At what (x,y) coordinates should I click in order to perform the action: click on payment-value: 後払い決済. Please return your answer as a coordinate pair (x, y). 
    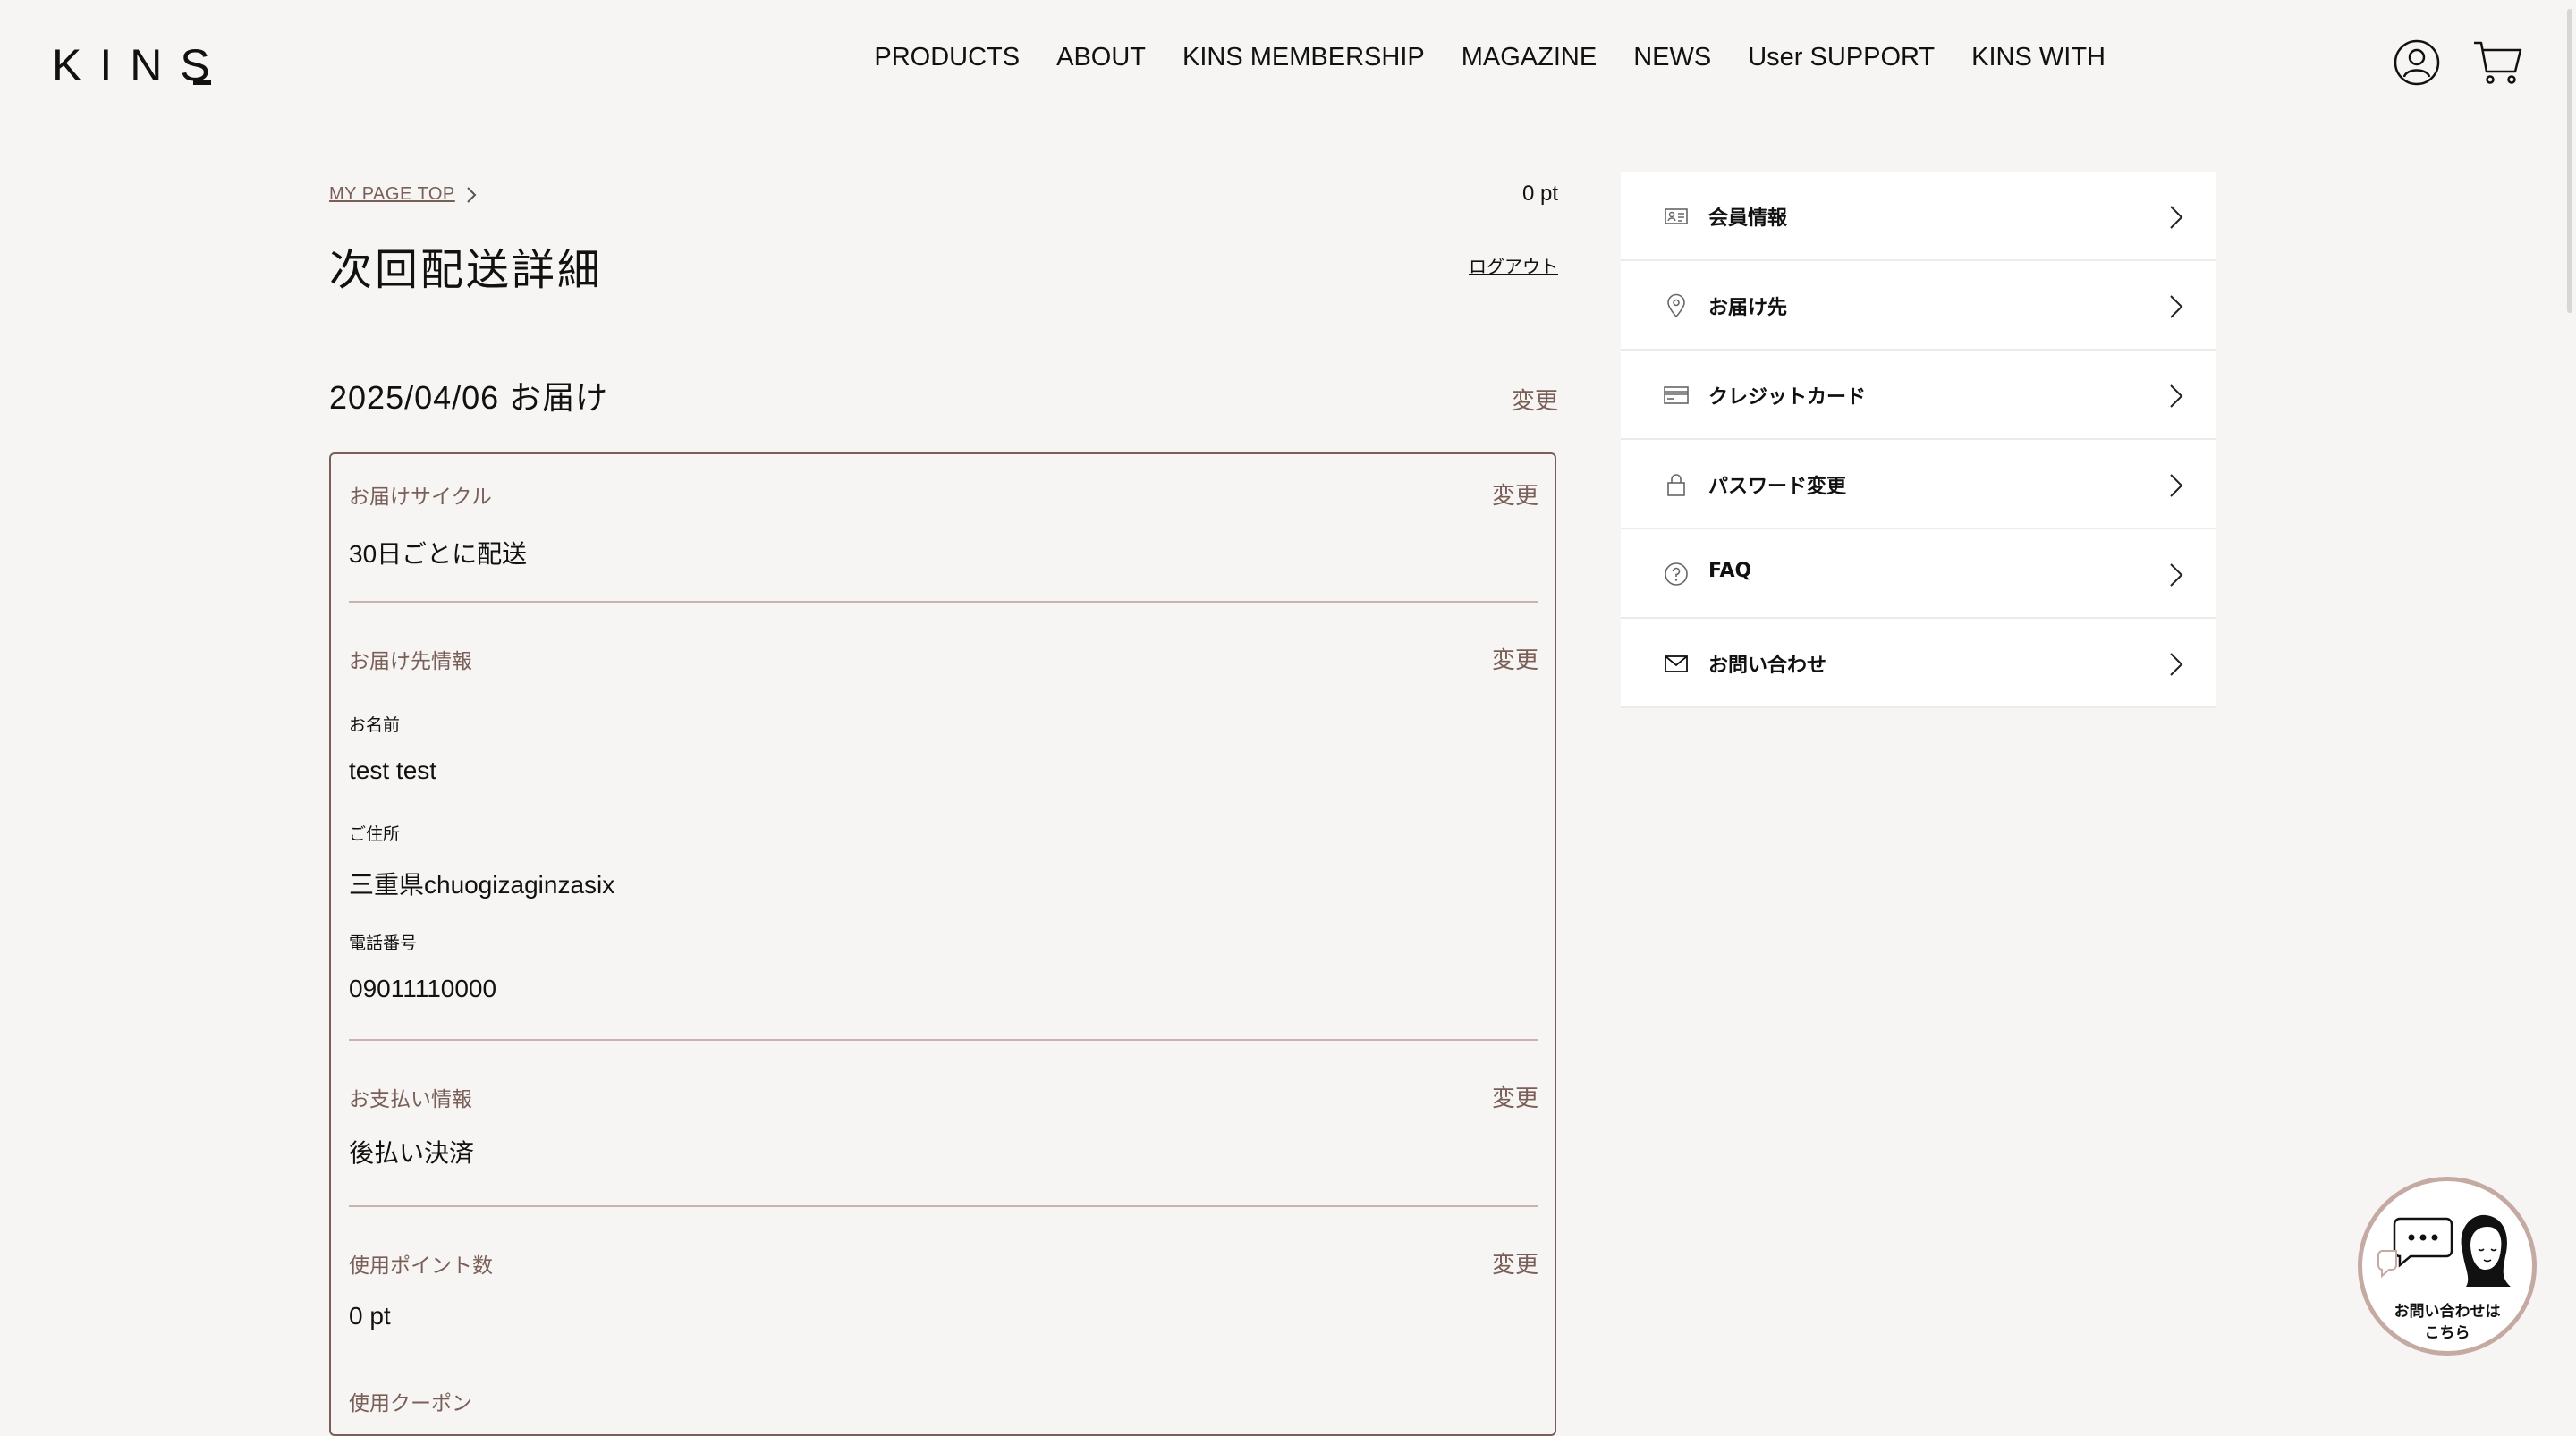
    Looking at the image, I should click on (412, 1153).